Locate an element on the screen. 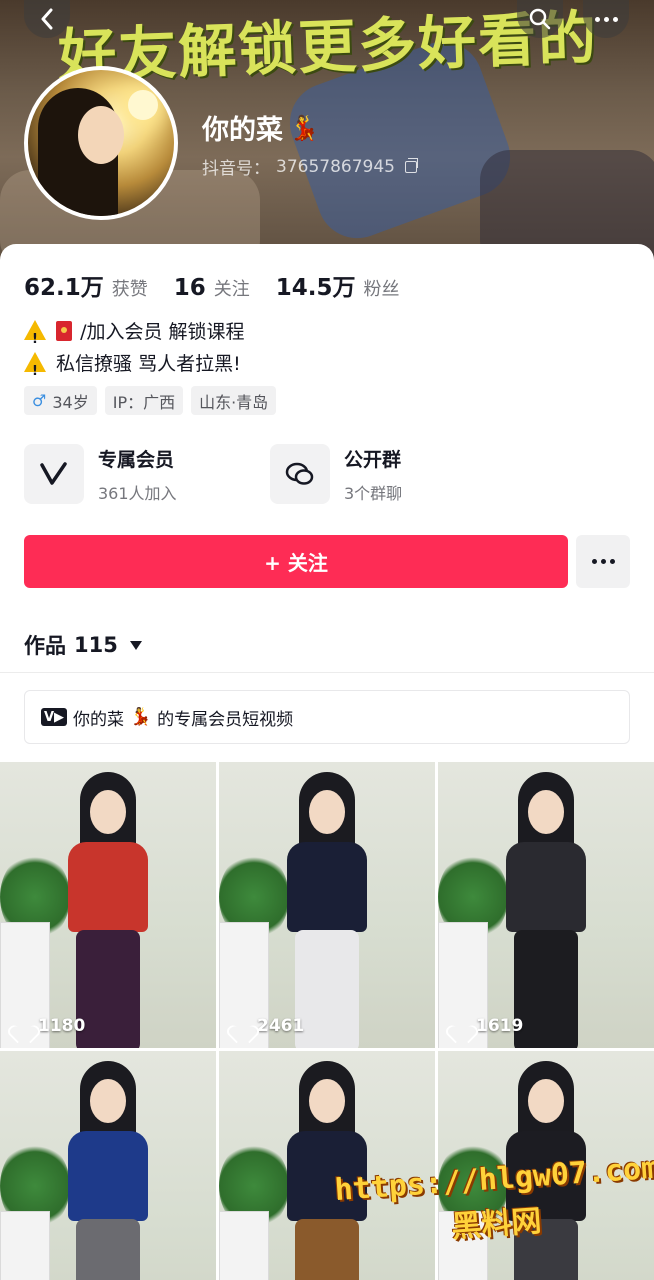 The image size is (654, 1280). tab-works: 作品 115 is located at coordinates (83, 645).